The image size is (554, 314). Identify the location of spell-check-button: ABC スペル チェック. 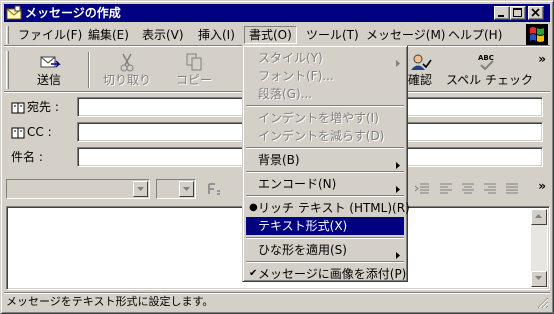
(489, 70).